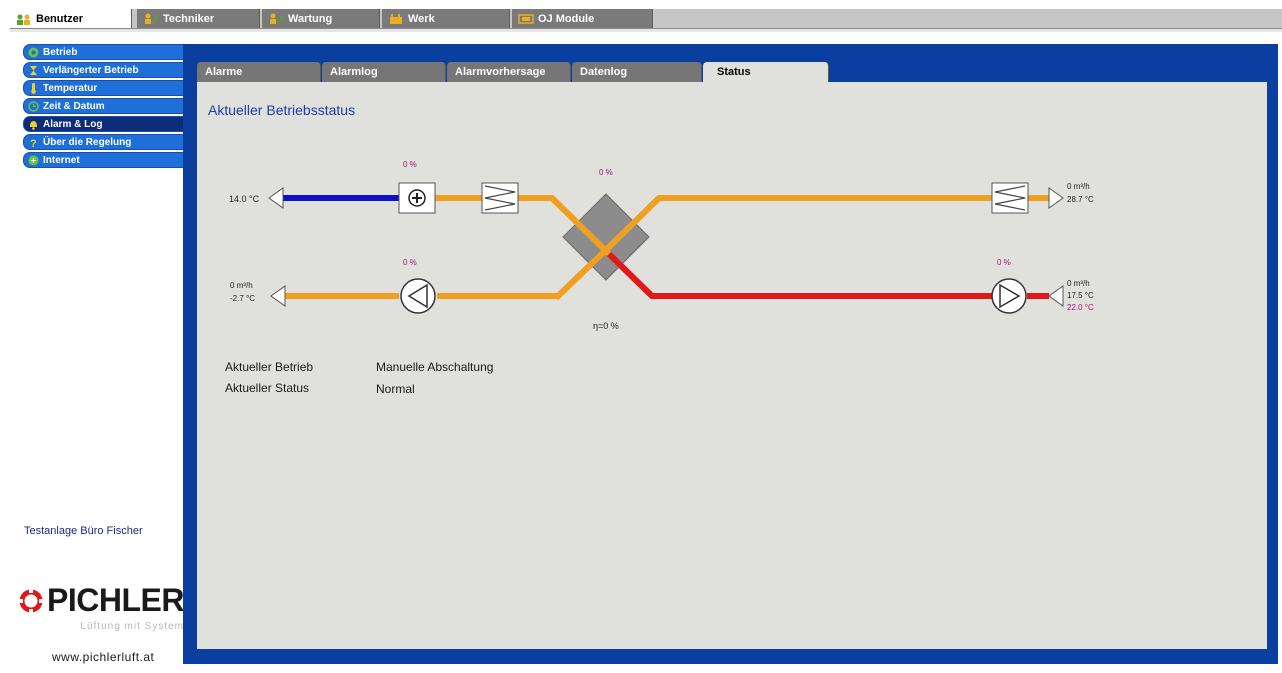 The image size is (1282, 673). I want to click on sidebar-item-label: Verlängerter Betrieb, so click(91, 70).